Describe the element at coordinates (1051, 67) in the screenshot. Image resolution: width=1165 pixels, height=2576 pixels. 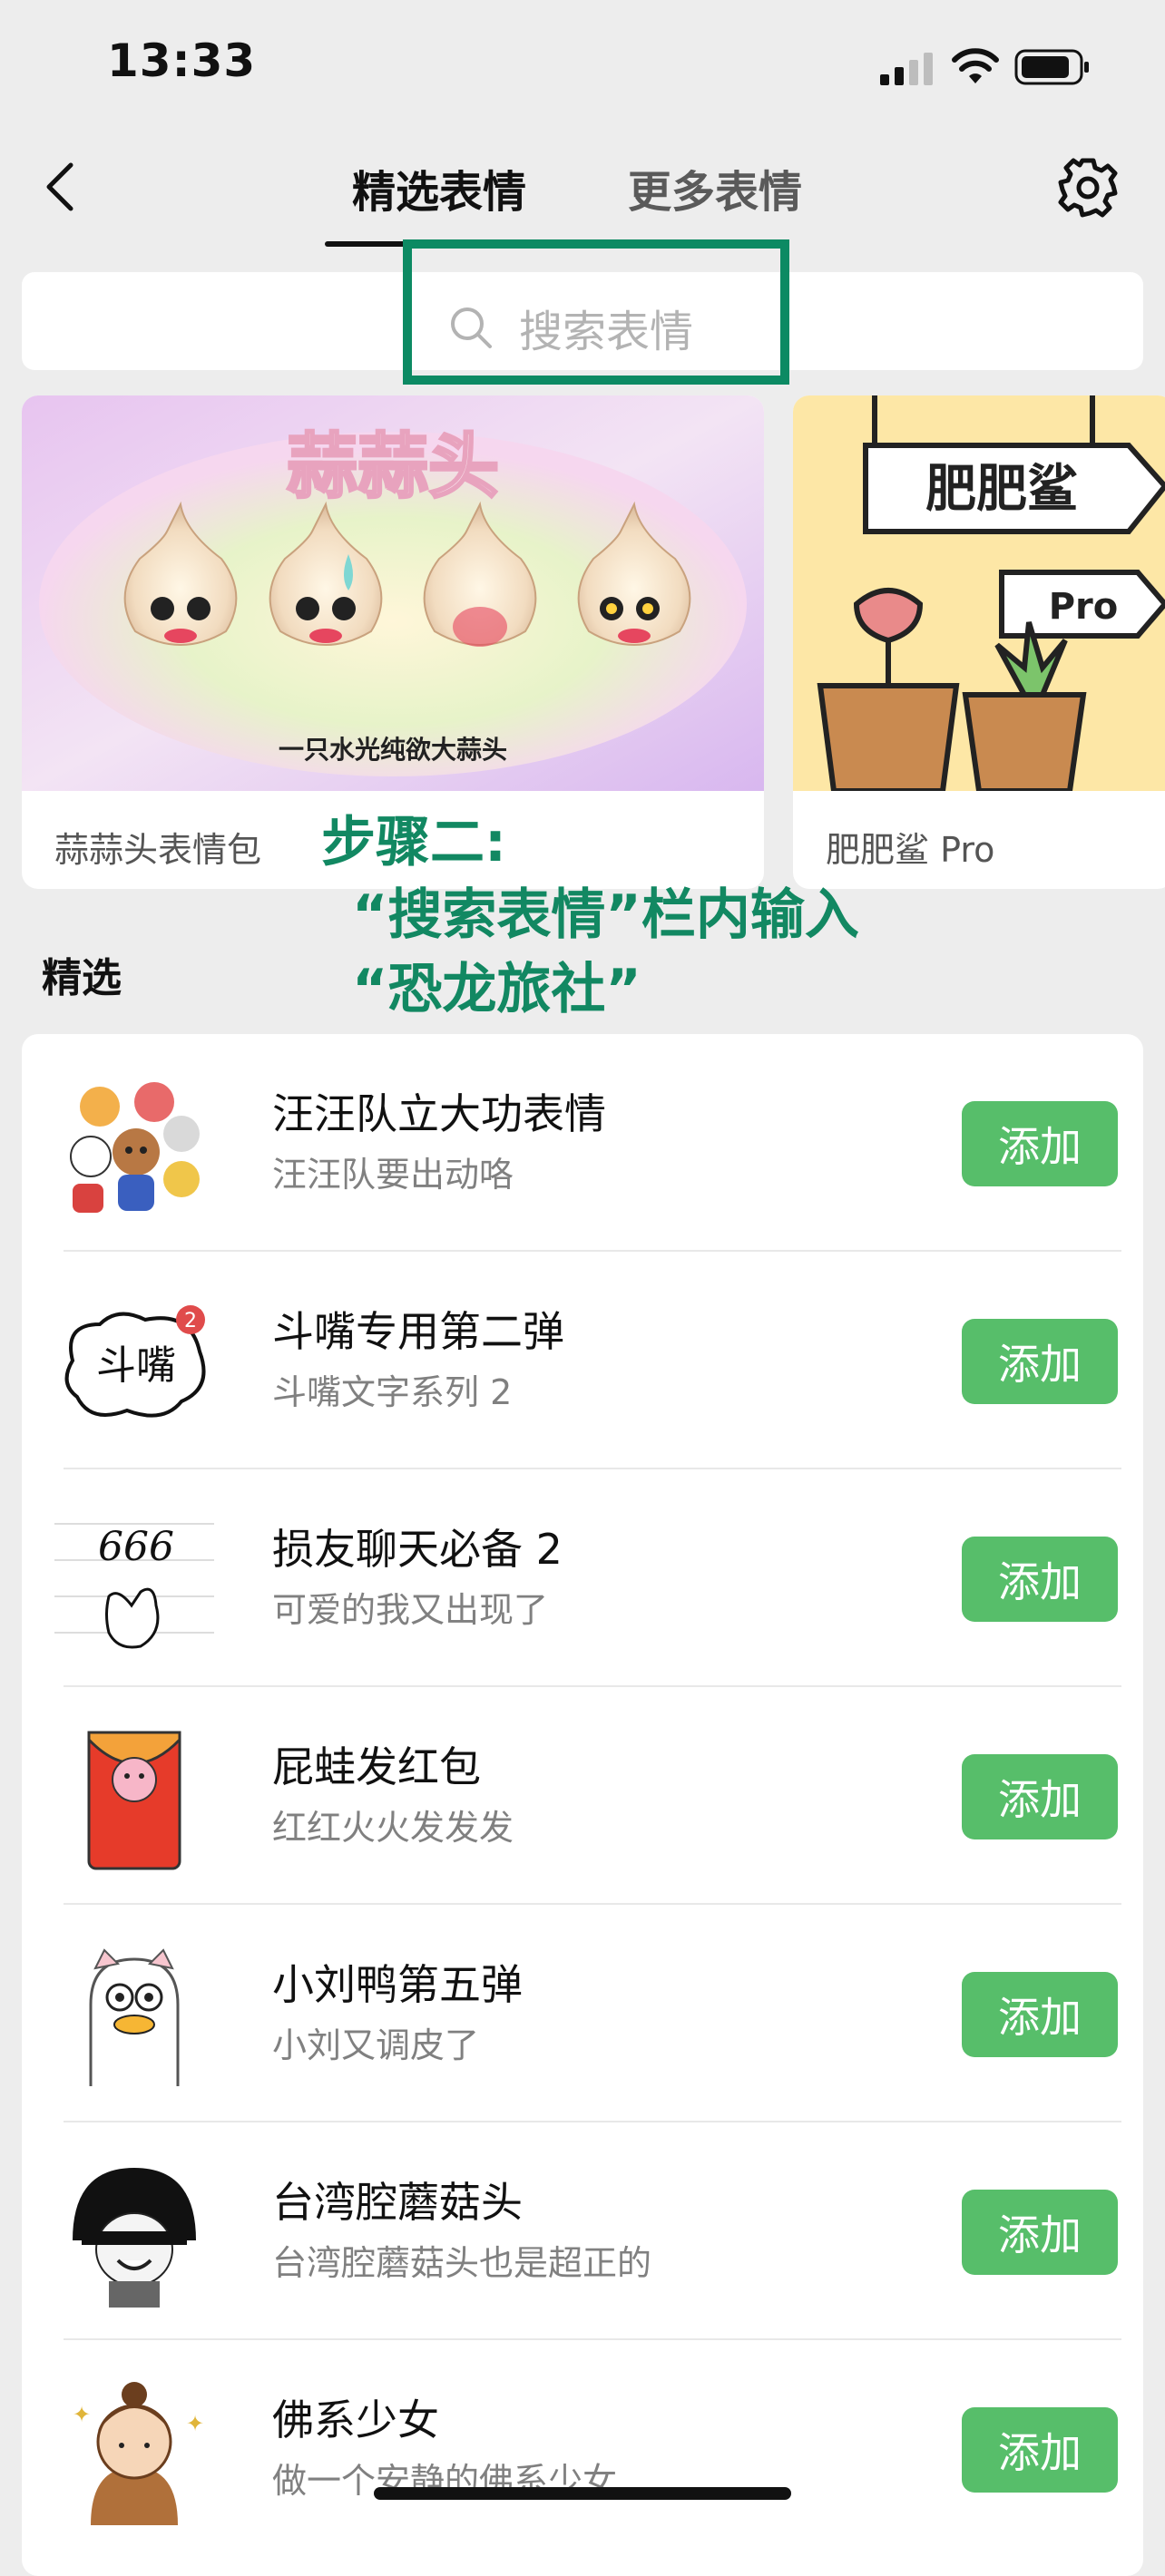
I see `battery-icon` at that location.